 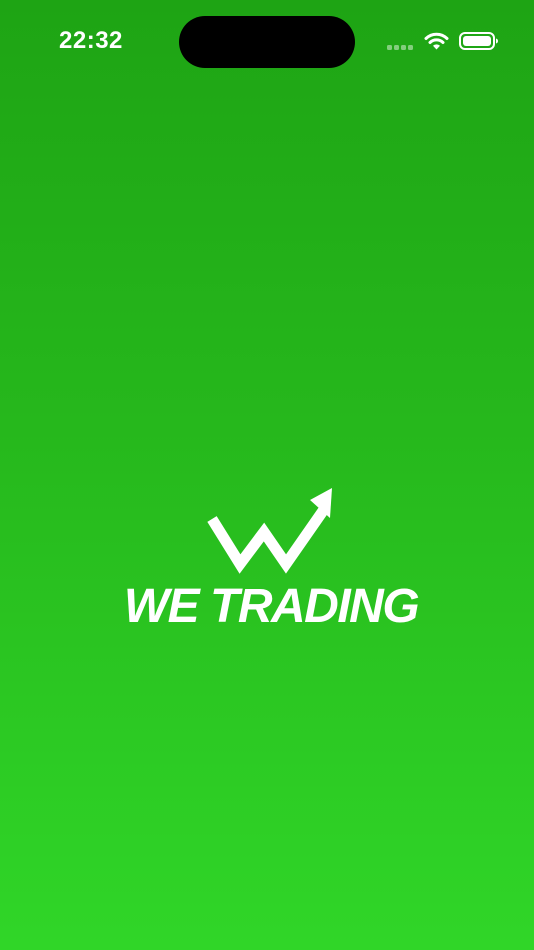 I want to click on logo-text: WE TRADING, so click(x=271, y=606).